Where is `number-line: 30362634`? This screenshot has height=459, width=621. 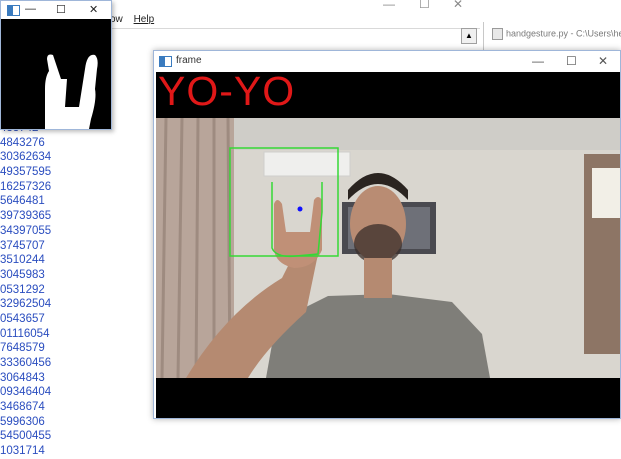 number-line: 30362634 is located at coordinates (26, 157).